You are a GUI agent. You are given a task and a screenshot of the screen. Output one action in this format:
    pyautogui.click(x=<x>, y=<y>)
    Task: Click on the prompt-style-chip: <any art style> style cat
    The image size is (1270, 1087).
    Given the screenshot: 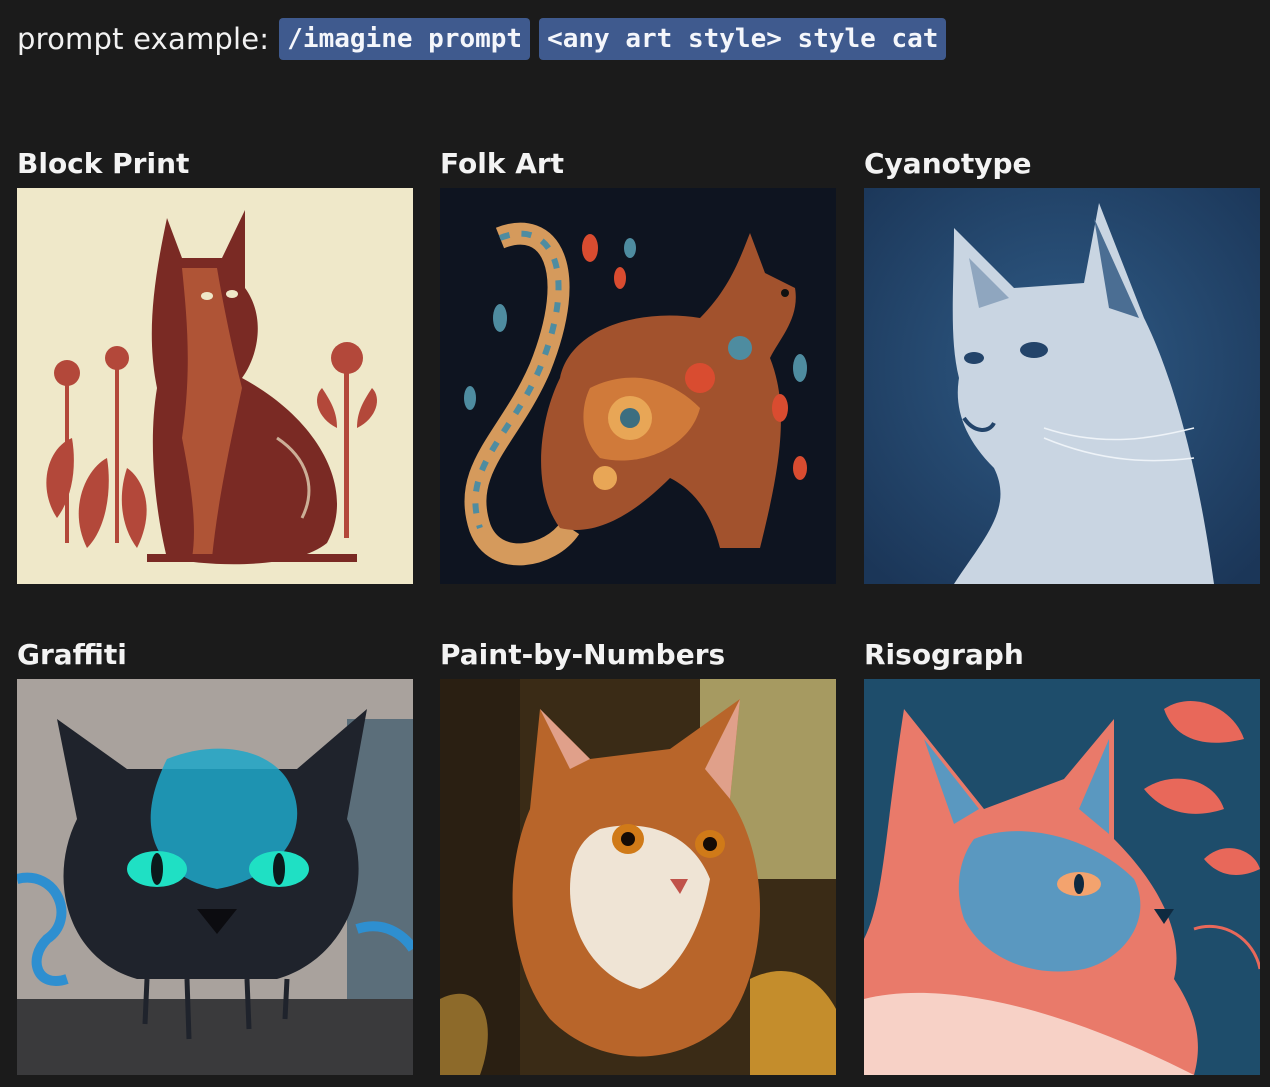 What is the action you would take?
    pyautogui.click(x=743, y=39)
    